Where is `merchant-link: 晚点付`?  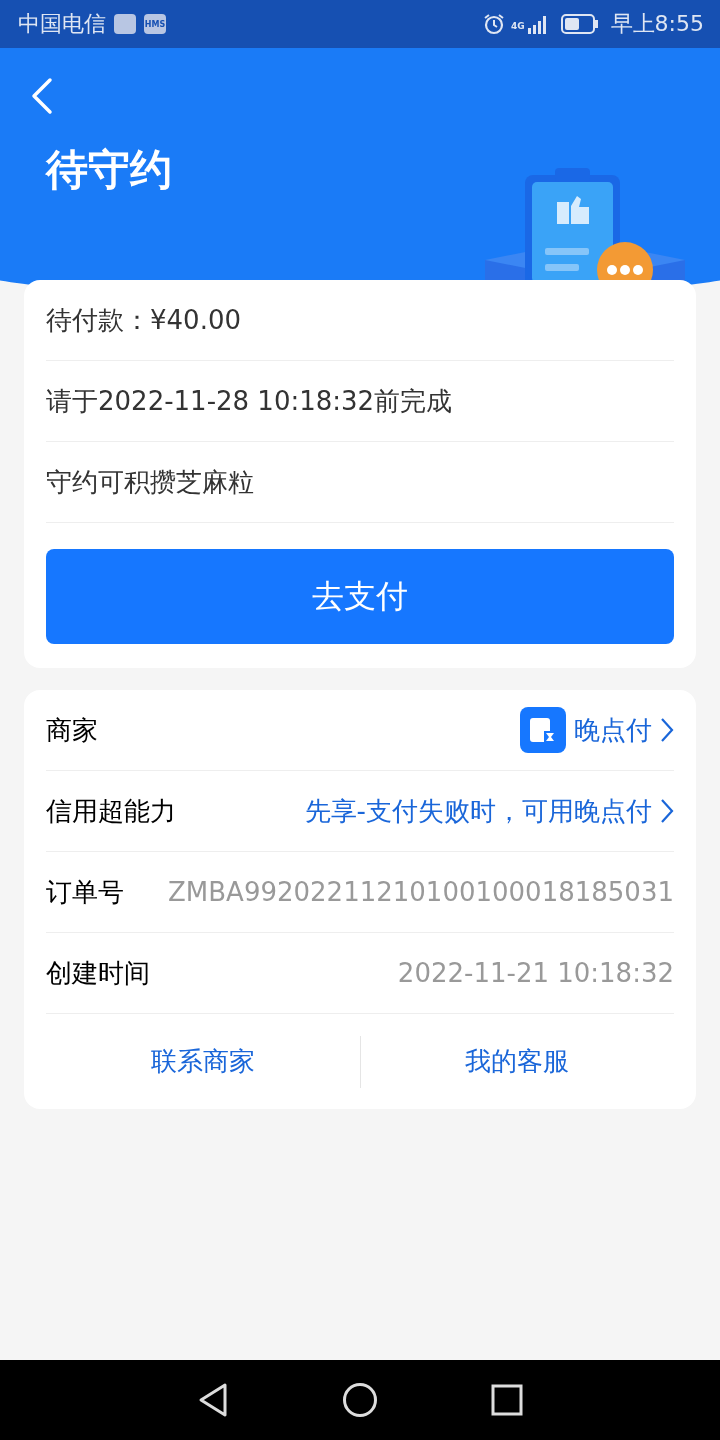
merchant-link: 晚点付 is located at coordinates (613, 730).